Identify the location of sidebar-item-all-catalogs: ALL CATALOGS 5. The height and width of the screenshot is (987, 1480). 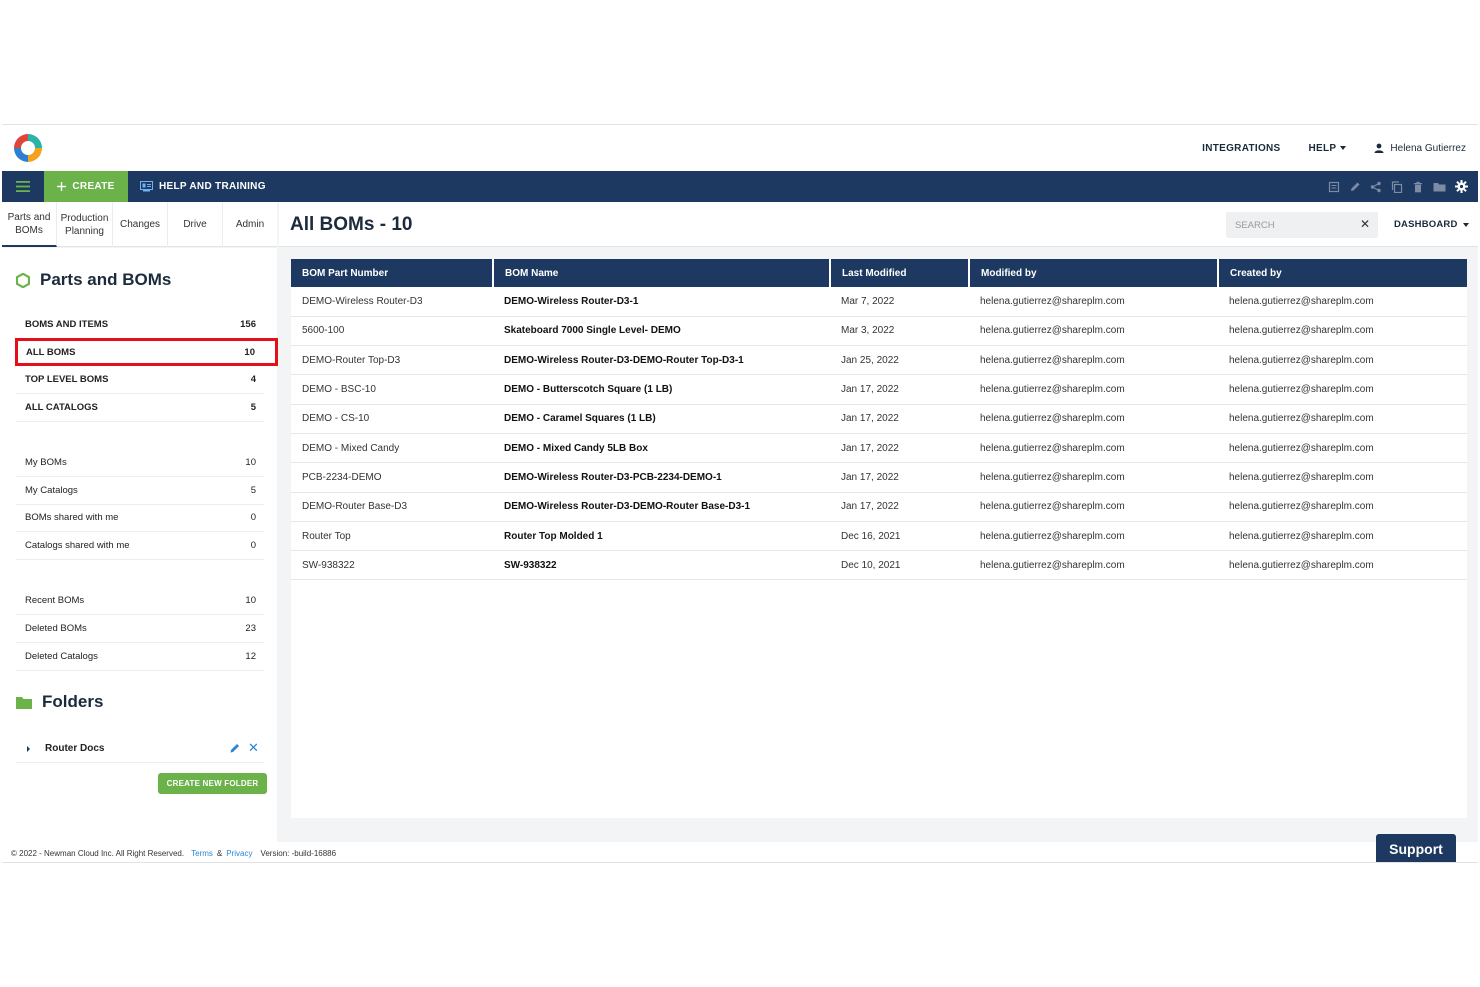
(140, 408).